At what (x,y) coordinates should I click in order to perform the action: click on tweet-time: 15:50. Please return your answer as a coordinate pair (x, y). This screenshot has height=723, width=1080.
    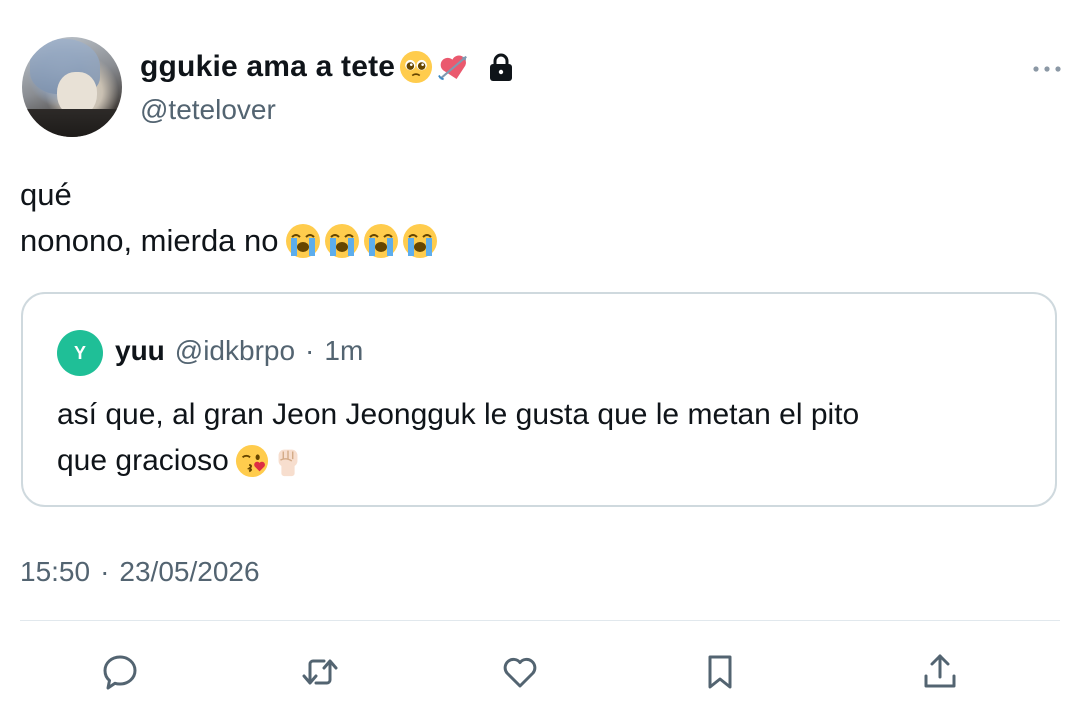
    Looking at the image, I should click on (55, 571).